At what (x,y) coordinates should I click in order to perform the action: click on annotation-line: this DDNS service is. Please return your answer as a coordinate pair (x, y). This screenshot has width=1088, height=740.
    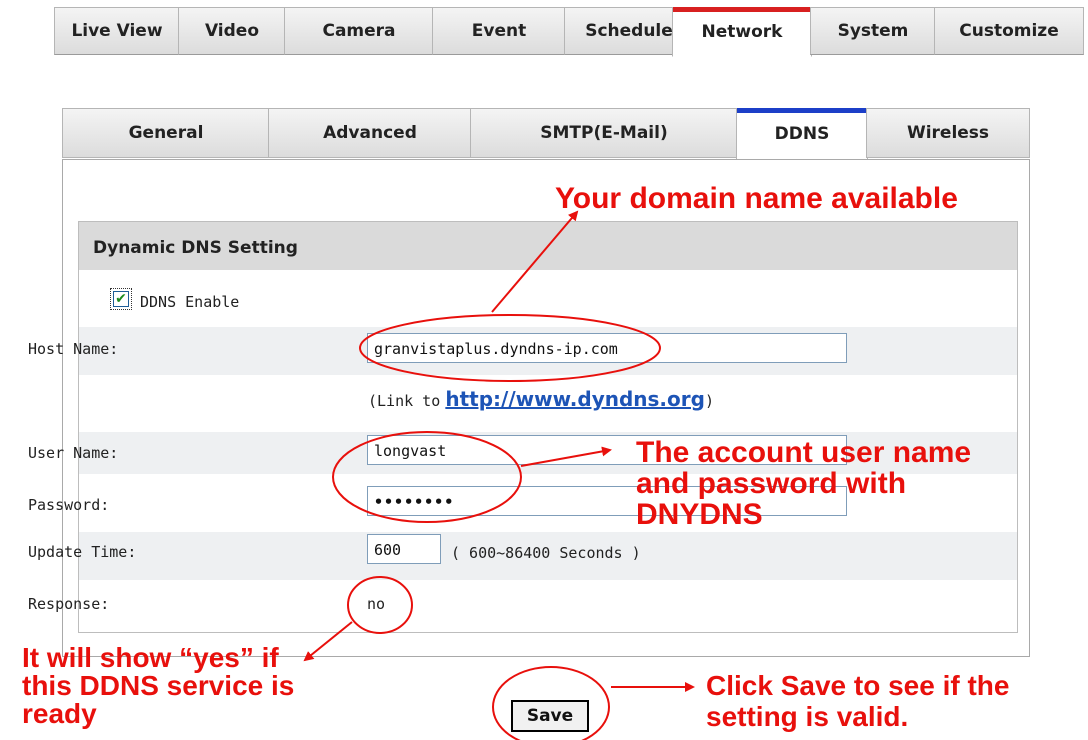
    Looking at the image, I should click on (158, 685).